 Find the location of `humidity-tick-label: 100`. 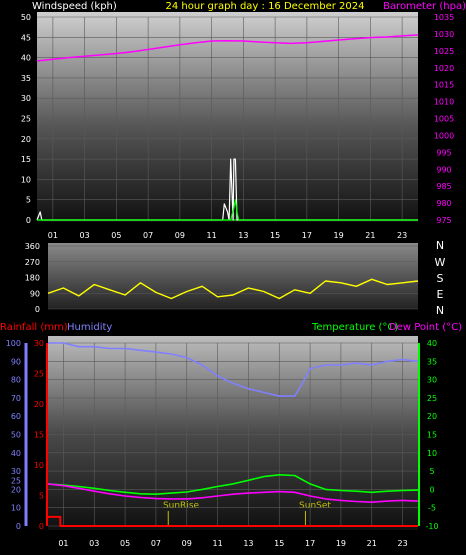

humidity-tick-label: 100 is located at coordinates (13, 343).